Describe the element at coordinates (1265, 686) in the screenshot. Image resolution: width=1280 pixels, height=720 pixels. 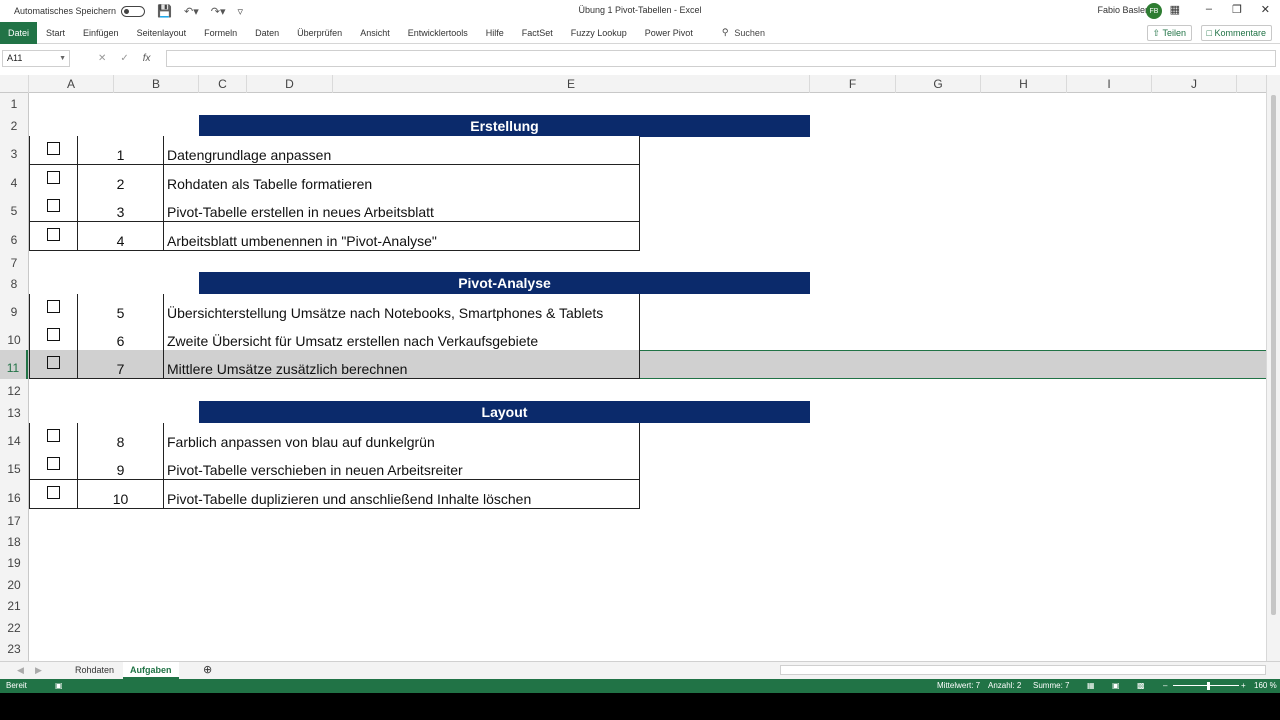
I see `zoom-level: 160 %` at that location.